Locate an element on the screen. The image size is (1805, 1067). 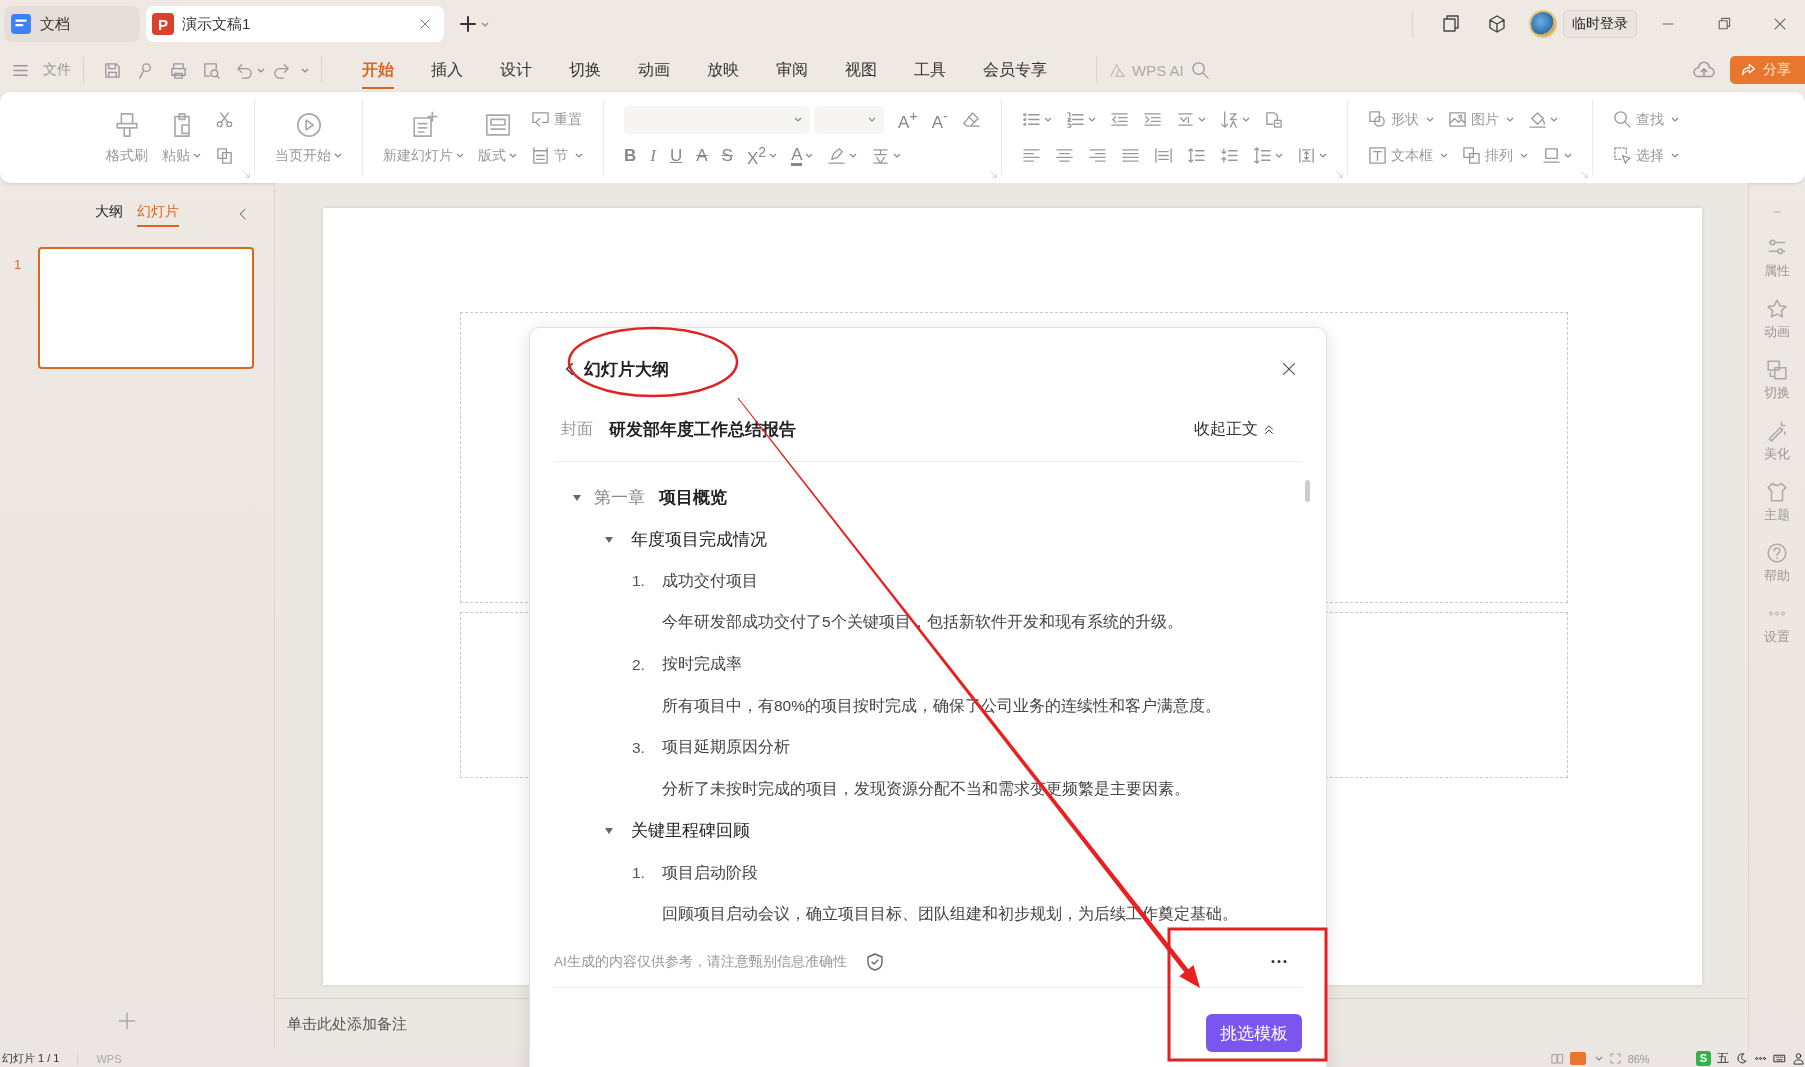
menu-tab: 视图 is located at coordinates (861, 70).